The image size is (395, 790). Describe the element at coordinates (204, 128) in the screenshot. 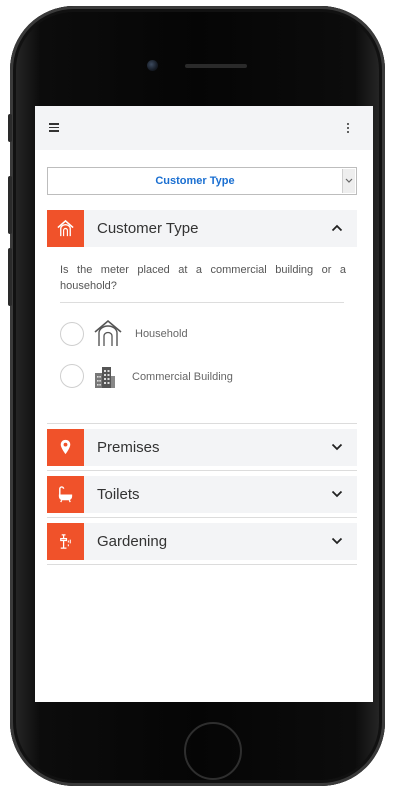

I see `top-app-bar` at that location.